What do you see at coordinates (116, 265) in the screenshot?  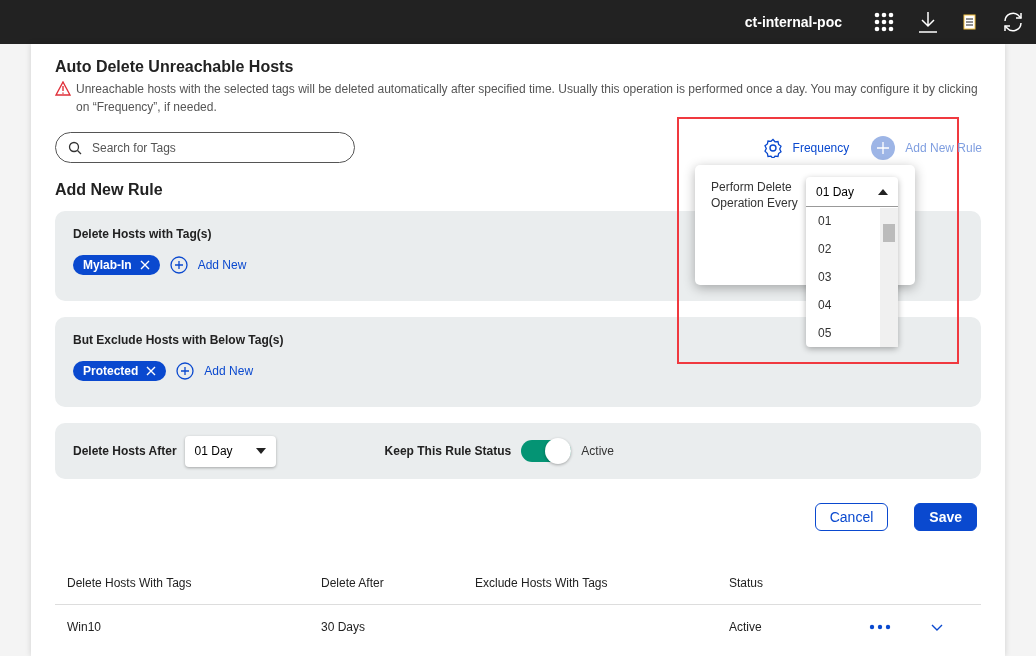 I see `tag-chip: Mylab-In` at bounding box center [116, 265].